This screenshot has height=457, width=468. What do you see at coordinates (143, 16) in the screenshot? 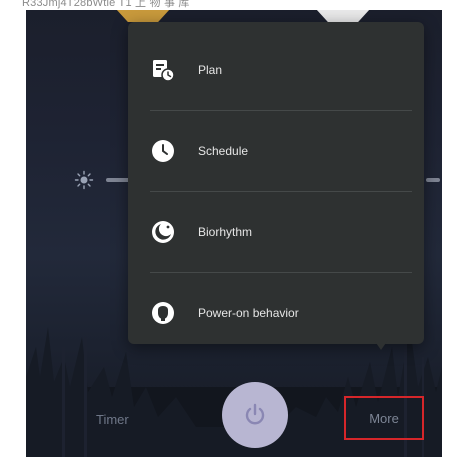
I see `mode-button-amber` at bounding box center [143, 16].